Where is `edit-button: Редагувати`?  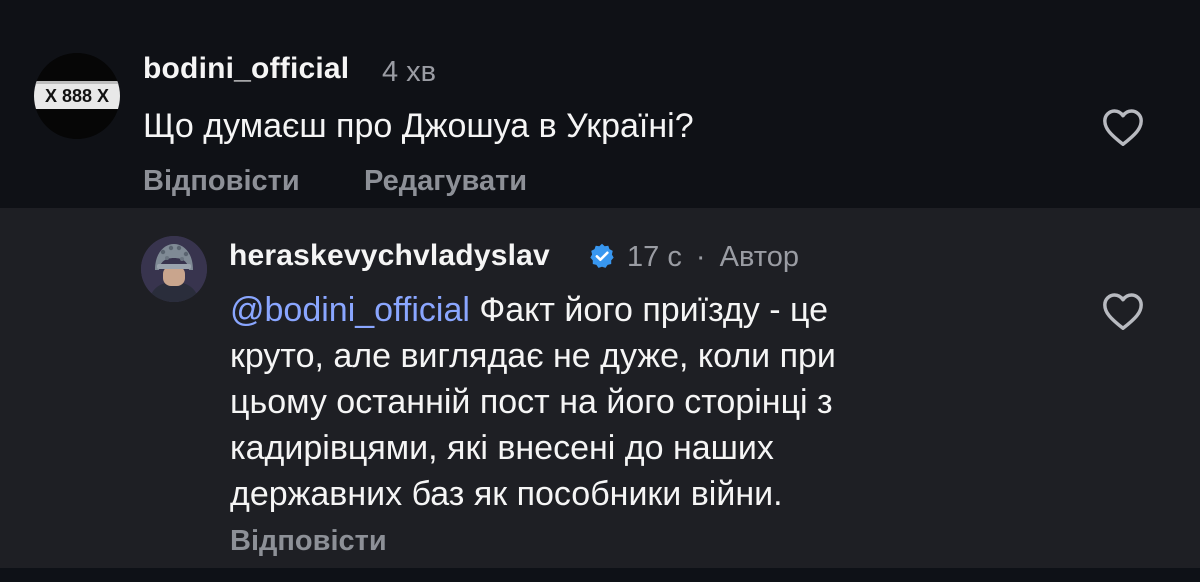 edit-button: Редагувати is located at coordinates (445, 181).